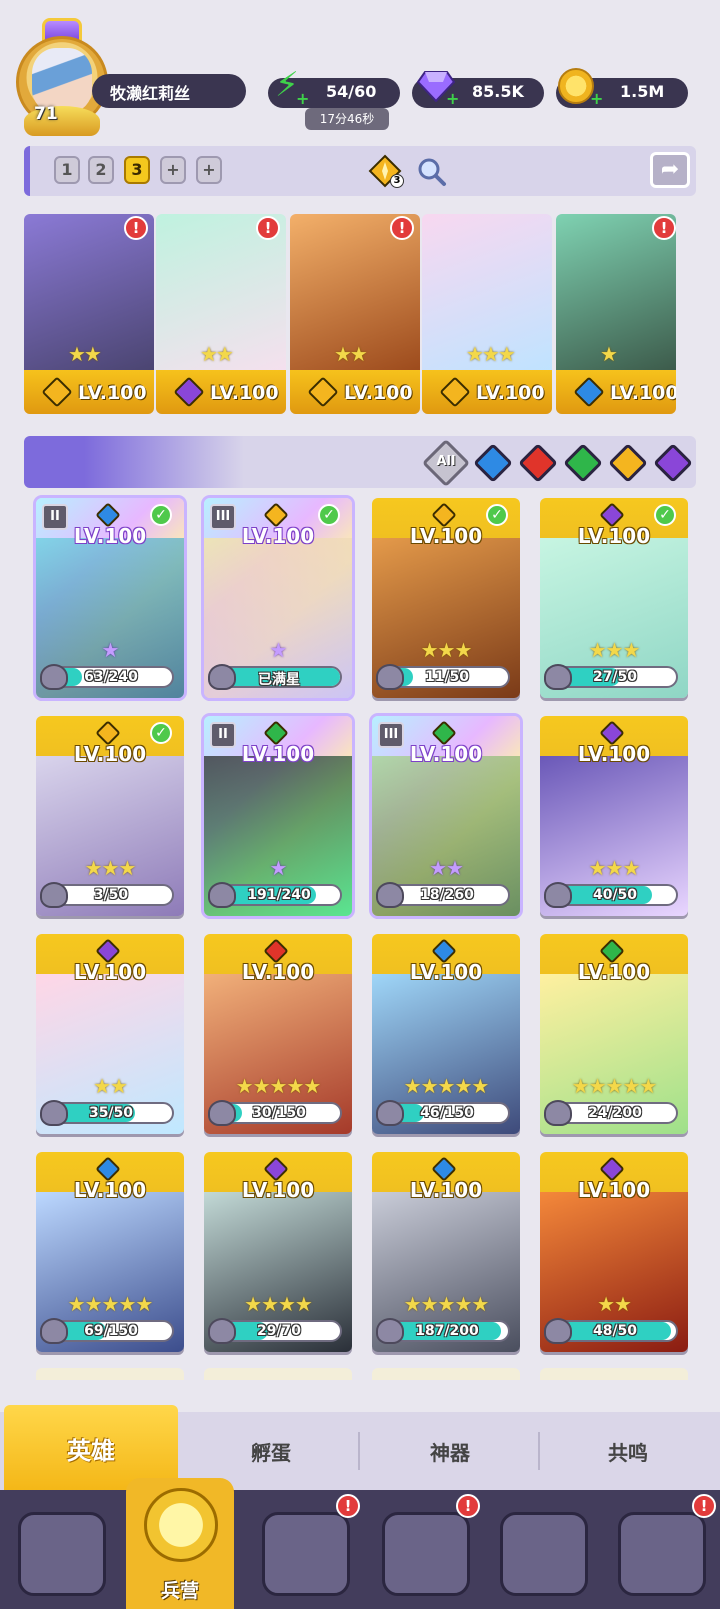  What do you see at coordinates (348, 1506) in the screenshot?
I see `book-alert-icon: !` at bounding box center [348, 1506].